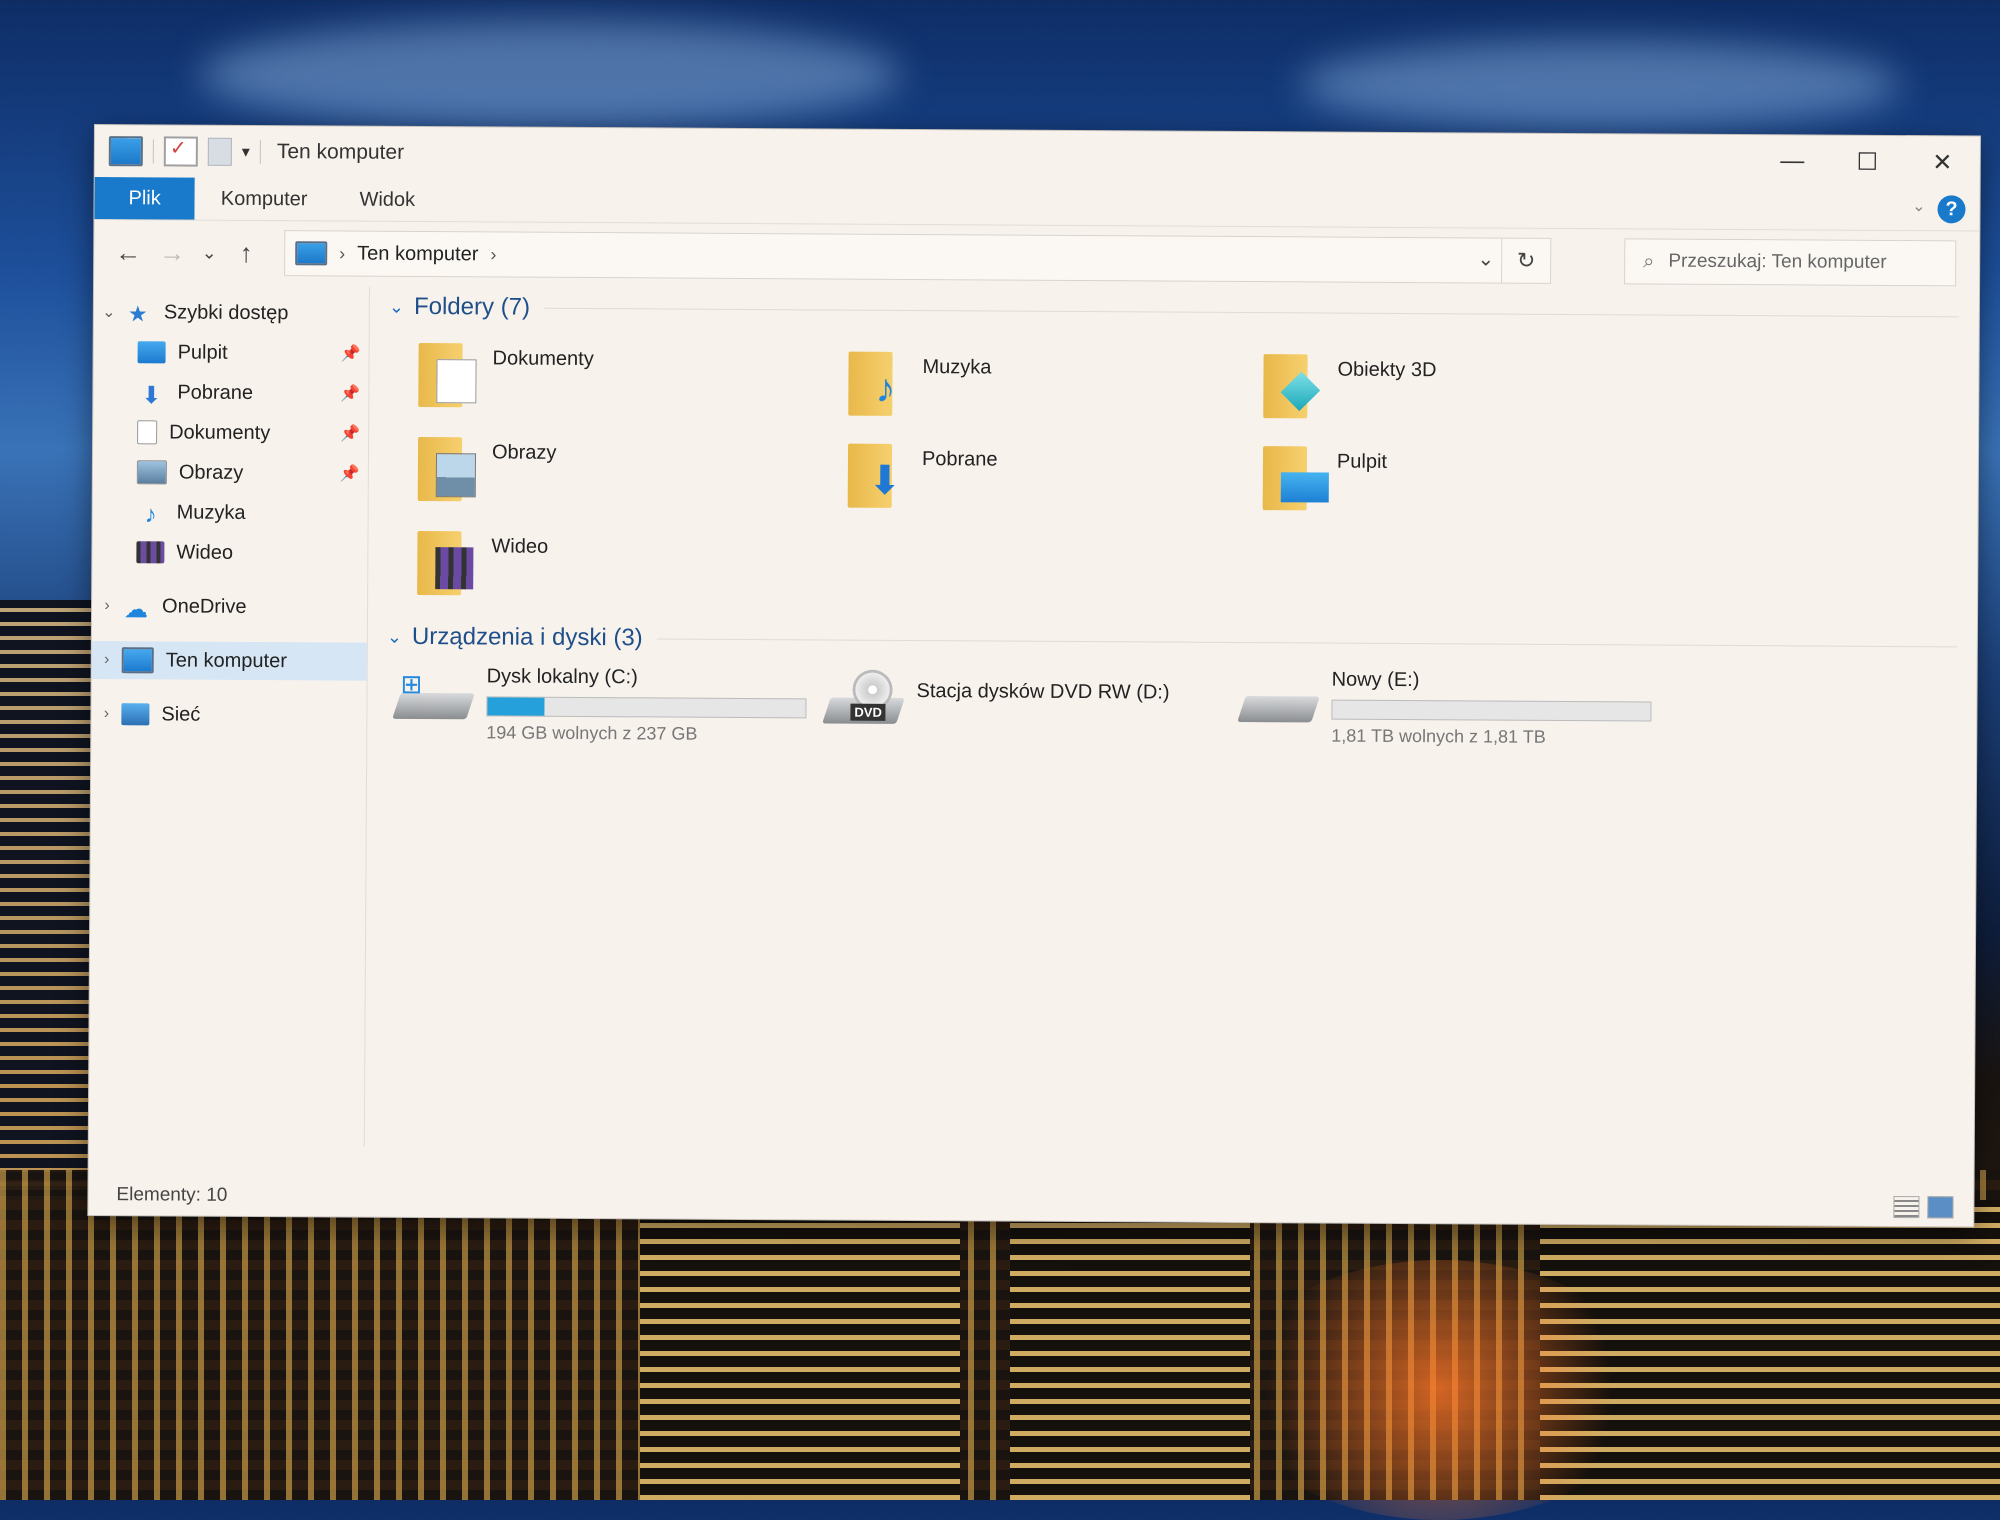  Describe the element at coordinates (340, 152) in the screenshot. I see `window-title: Ten komputer` at that location.